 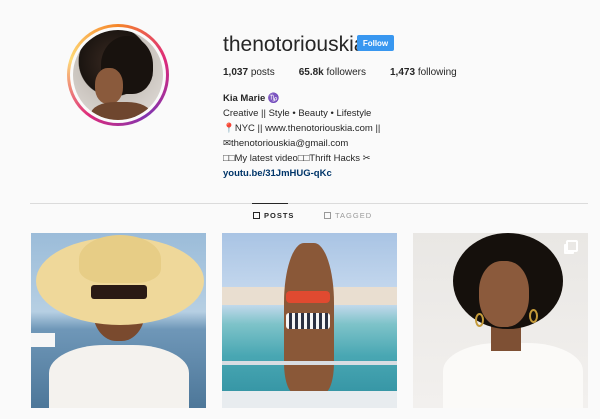 What do you see at coordinates (572, 246) in the screenshot?
I see `multiple-posts-icon` at bounding box center [572, 246].